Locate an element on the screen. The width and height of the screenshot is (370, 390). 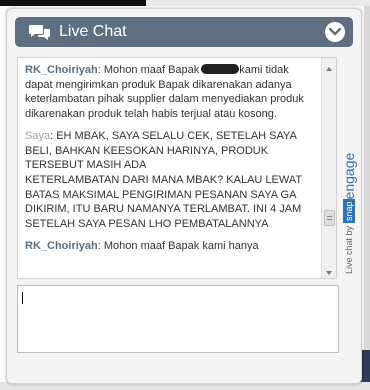
branding-by-text: Live chat by is located at coordinates (348, 249).